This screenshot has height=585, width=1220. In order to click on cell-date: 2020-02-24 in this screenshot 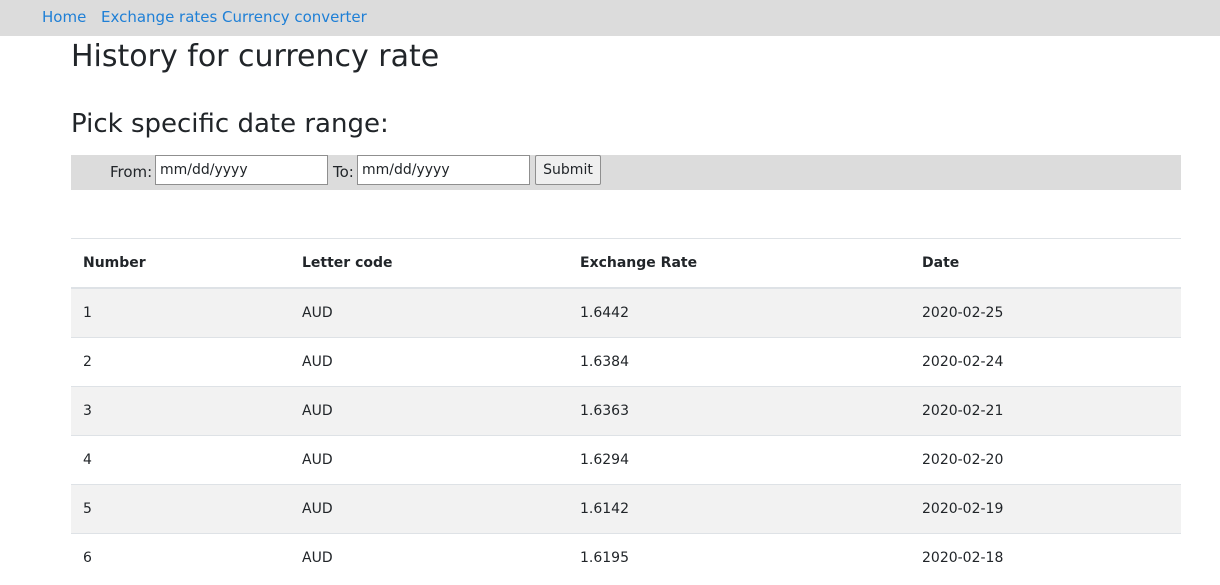, I will do `click(1045, 362)`.